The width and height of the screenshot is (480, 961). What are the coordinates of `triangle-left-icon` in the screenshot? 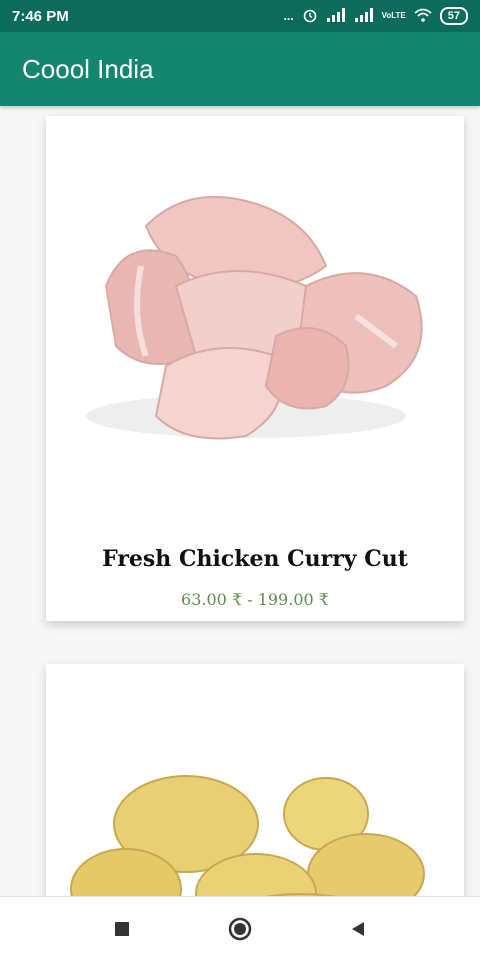 It's located at (358, 929).